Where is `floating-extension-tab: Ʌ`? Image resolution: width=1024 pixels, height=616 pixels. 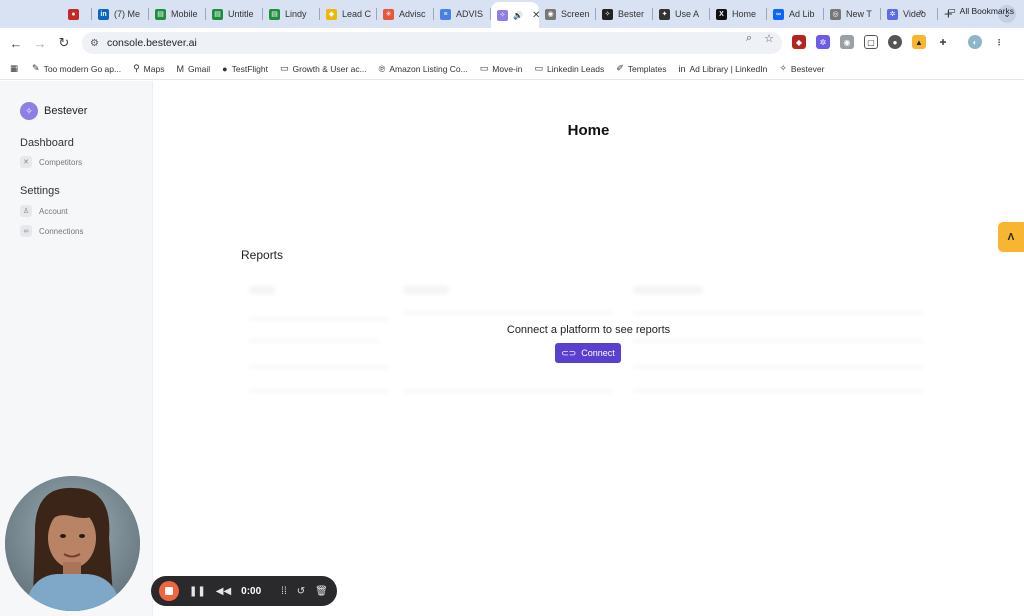
floating-extension-tab: Ʌ is located at coordinates (1011, 237).